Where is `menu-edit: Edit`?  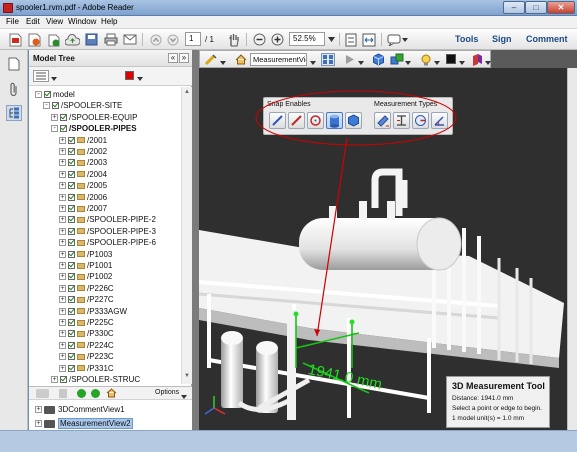
menu-edit: Edit is located at coordinates (33, 21).